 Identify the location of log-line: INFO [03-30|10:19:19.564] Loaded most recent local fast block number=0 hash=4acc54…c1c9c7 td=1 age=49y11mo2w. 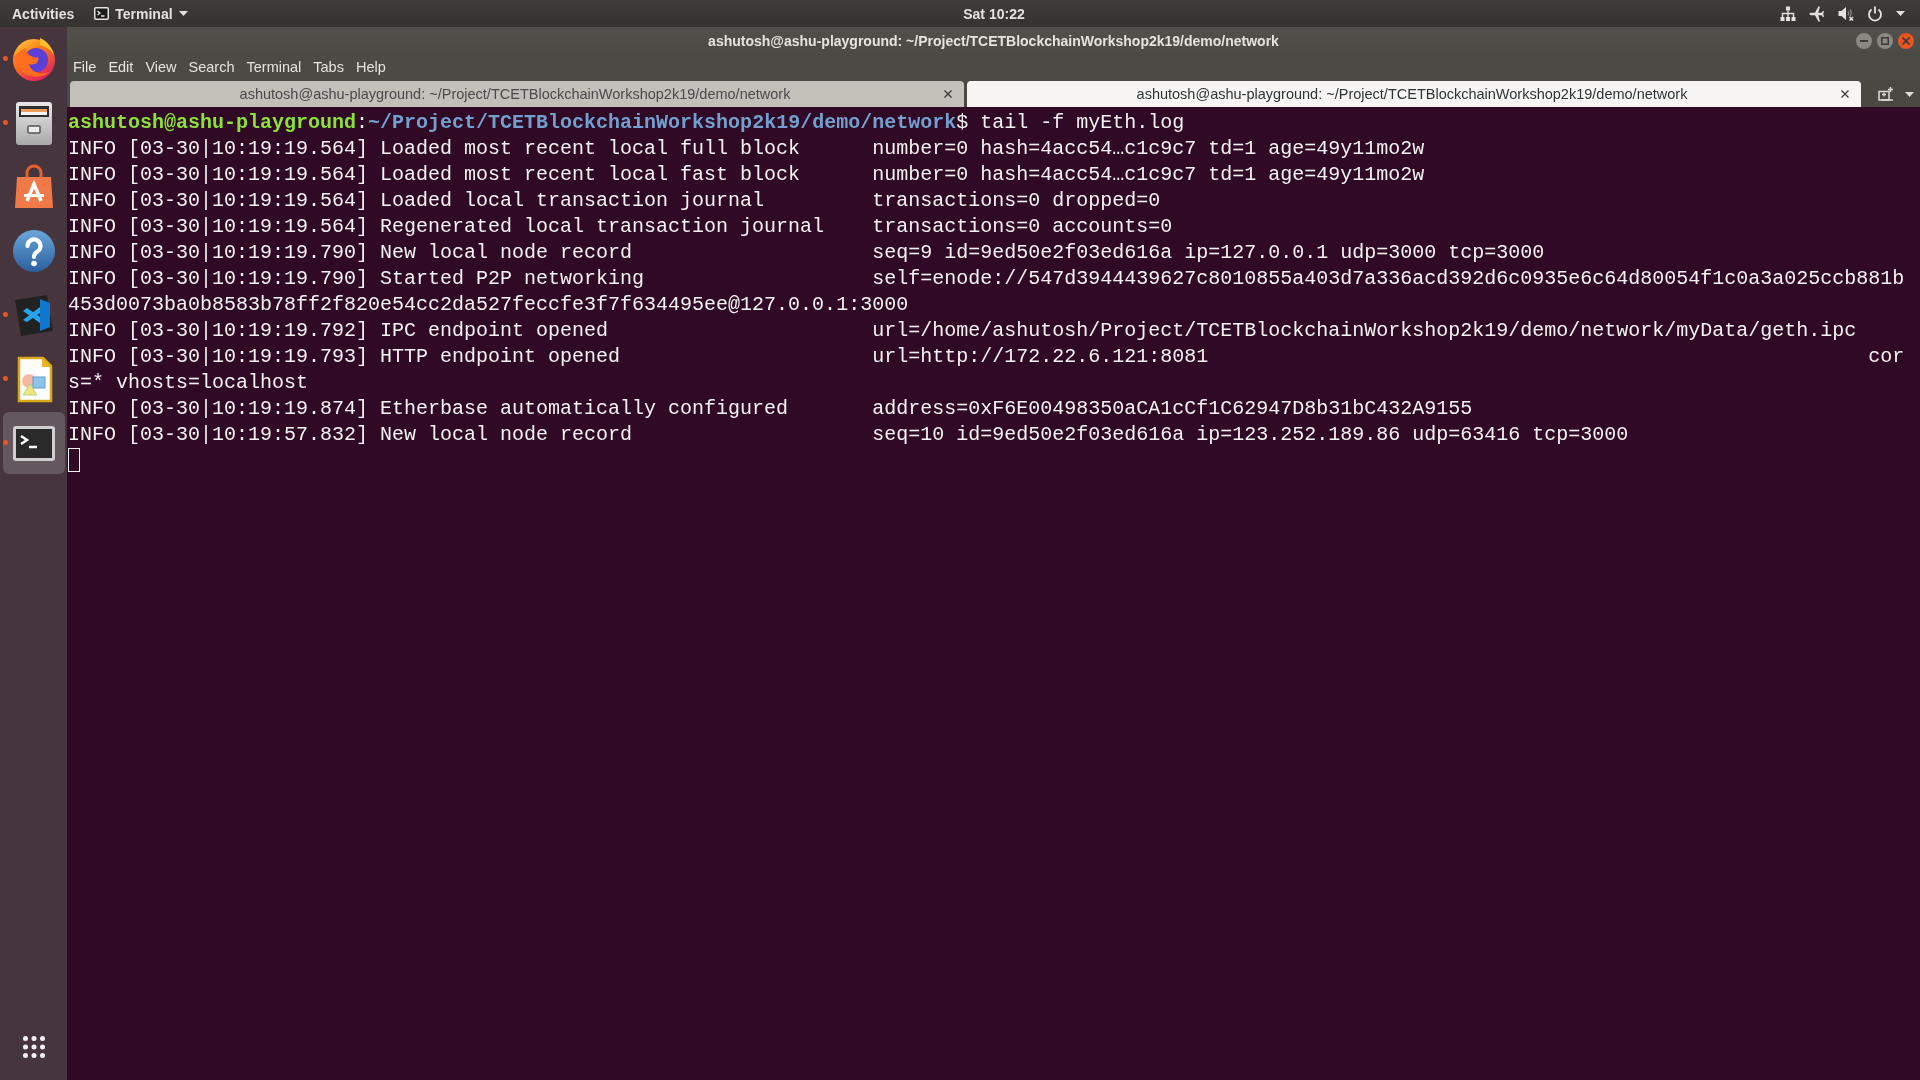
(746, 175).